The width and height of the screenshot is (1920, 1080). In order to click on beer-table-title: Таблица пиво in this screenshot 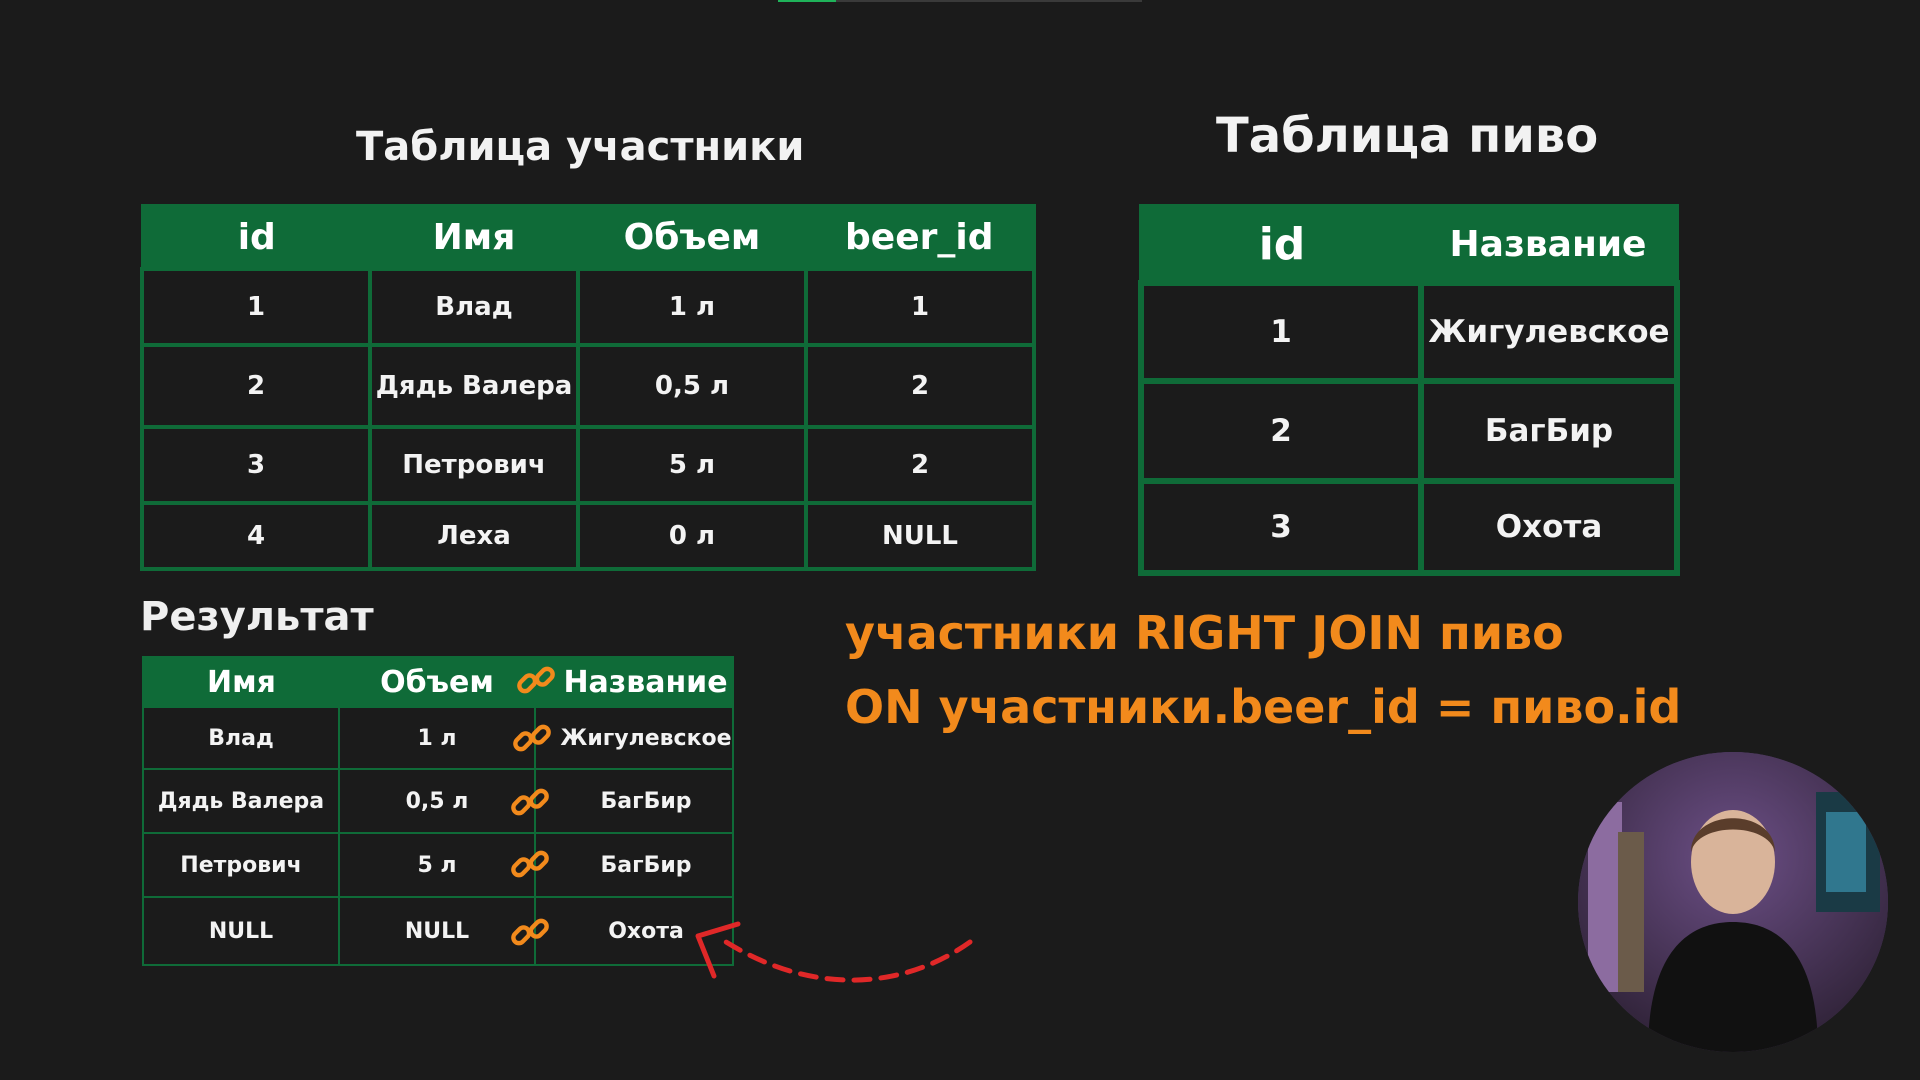, I will do `click(1407, 136)`.